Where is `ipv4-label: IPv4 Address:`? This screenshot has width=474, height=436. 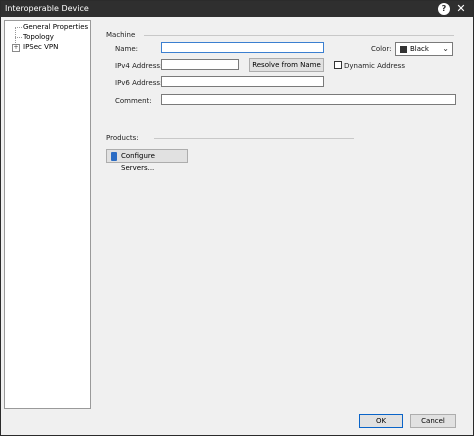
ipv4-label: IPv4 Address: is located at coordinates (139, 66).